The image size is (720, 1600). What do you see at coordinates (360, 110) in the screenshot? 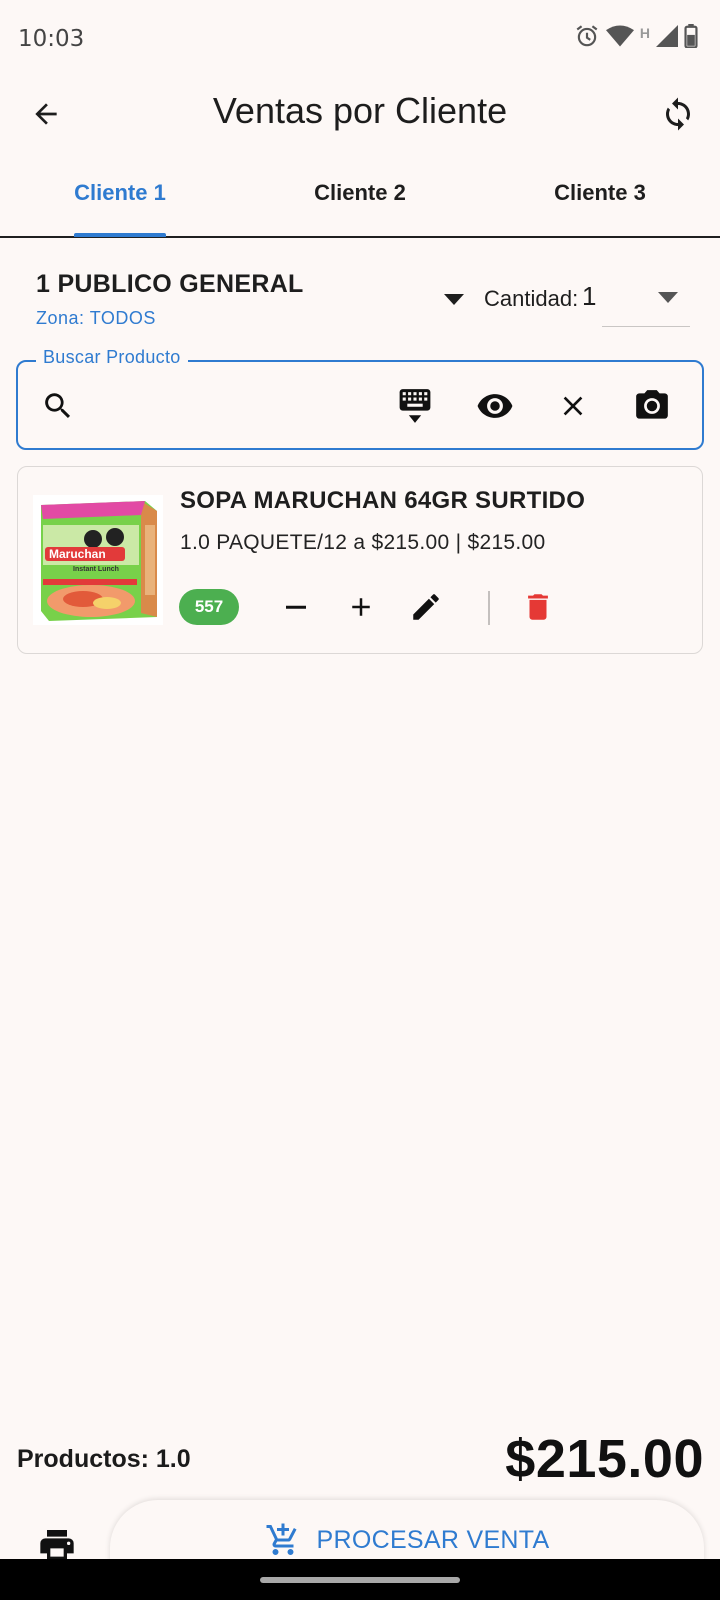
I see `page-title: Ventas por Cliente` at bounding box center [360, 110].